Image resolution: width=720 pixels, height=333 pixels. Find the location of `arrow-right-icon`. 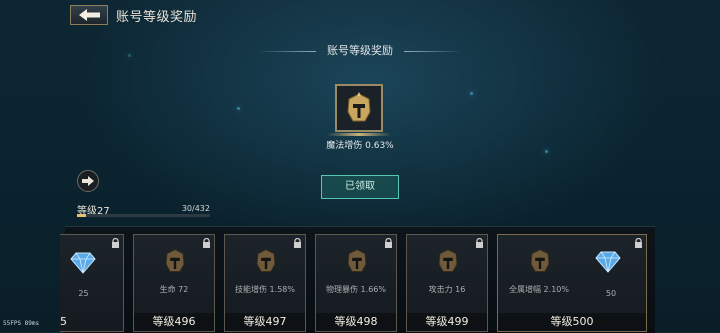

arrow-right-icon is located at coordinates (88, 181).